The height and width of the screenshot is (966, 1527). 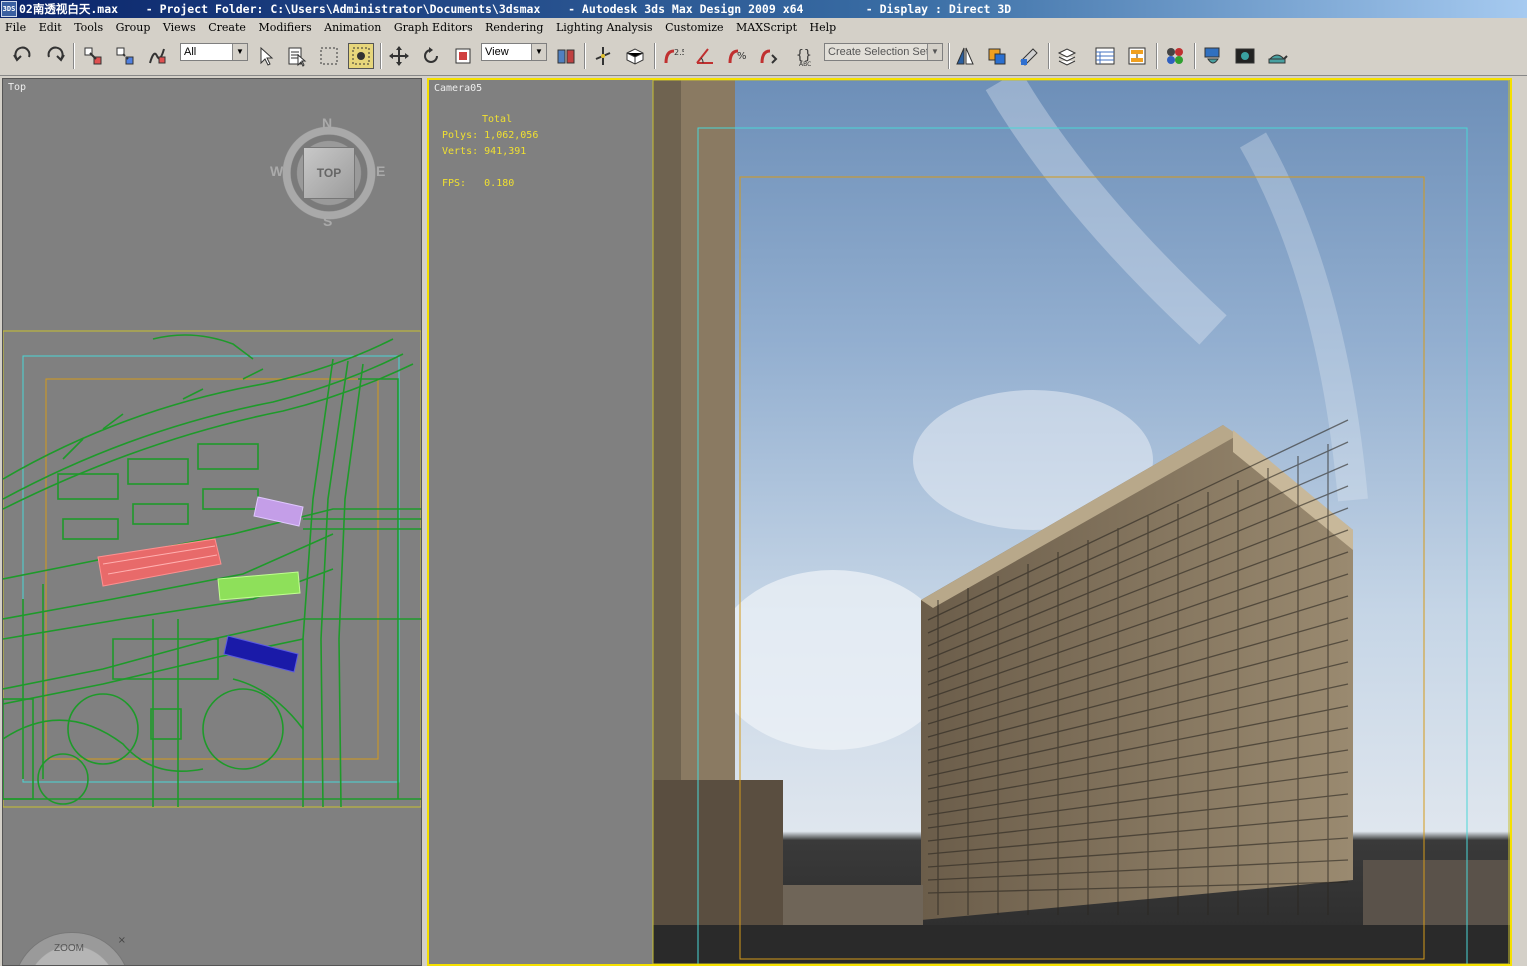 I want to click on pivot-center-icon, so click(x=566, y=56).